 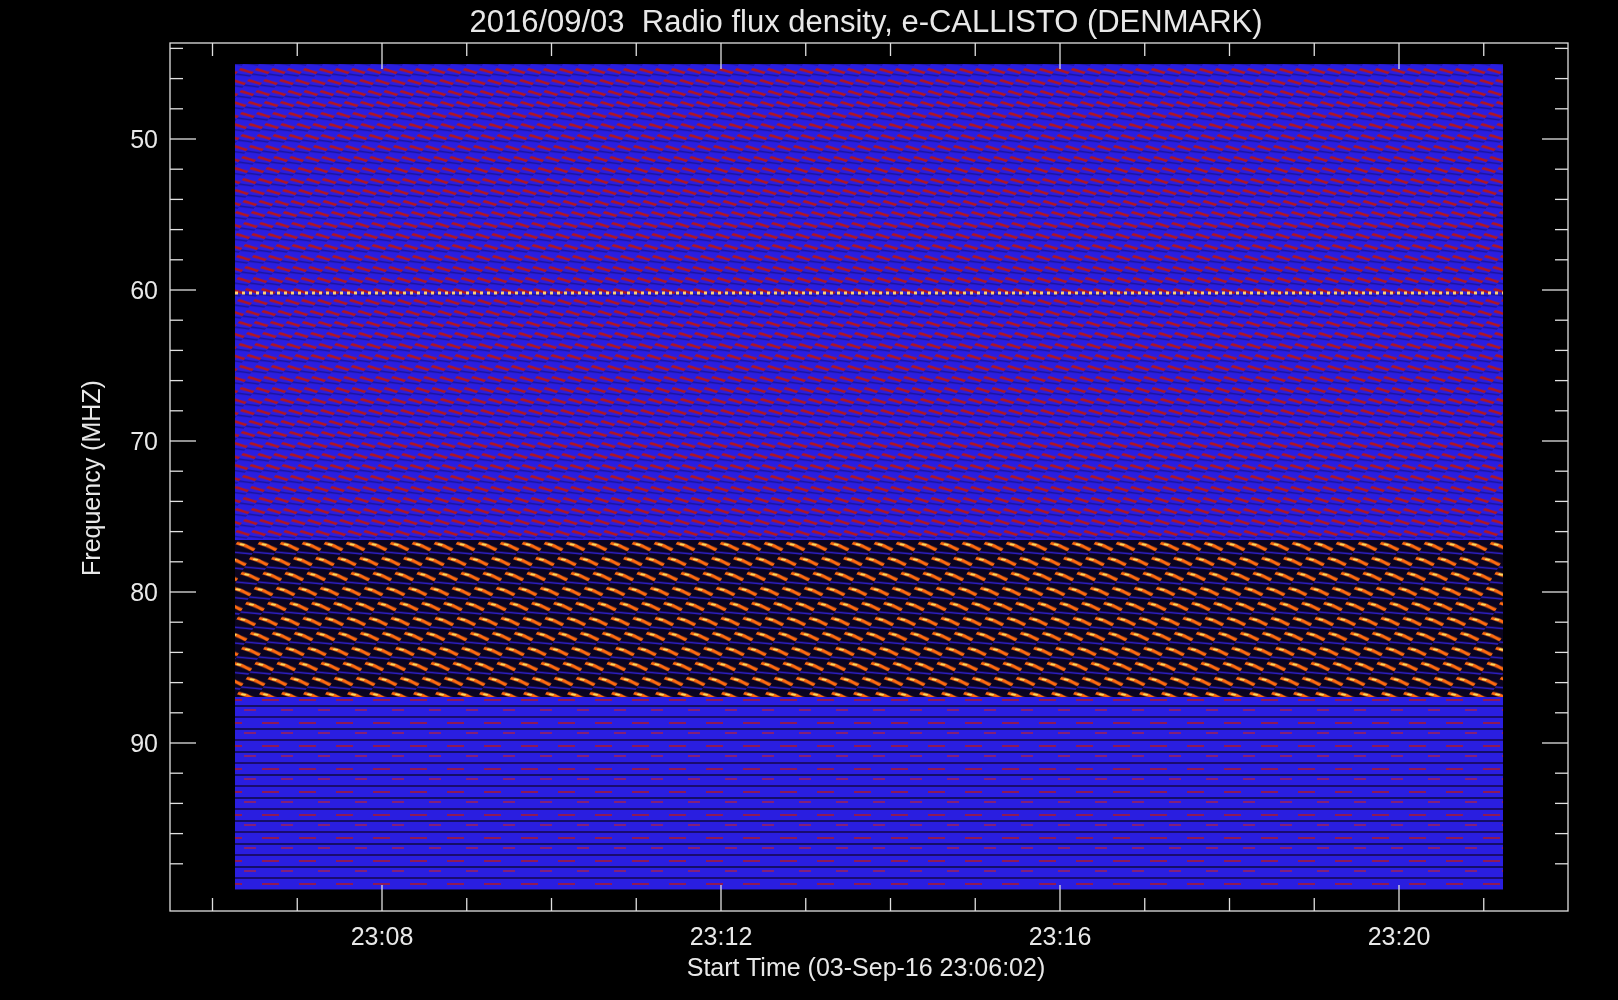 I want to click on axis-tick-label: 23:08, so click(x=382, y=936).